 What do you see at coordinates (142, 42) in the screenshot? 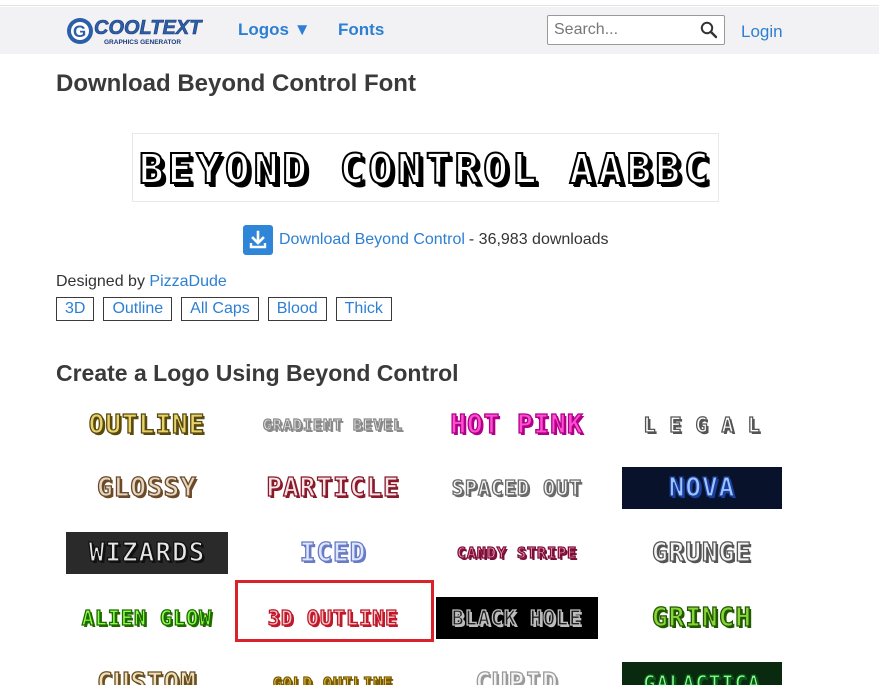
I see `svg-text: GRAPHICS GENERATOR` at bounding box center [142, 42].